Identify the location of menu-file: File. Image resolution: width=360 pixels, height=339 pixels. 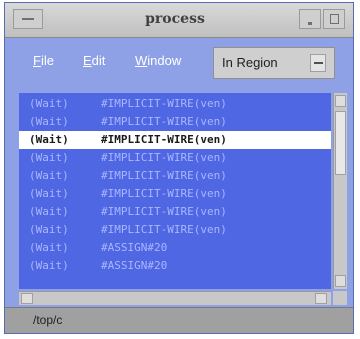
(43, 60).